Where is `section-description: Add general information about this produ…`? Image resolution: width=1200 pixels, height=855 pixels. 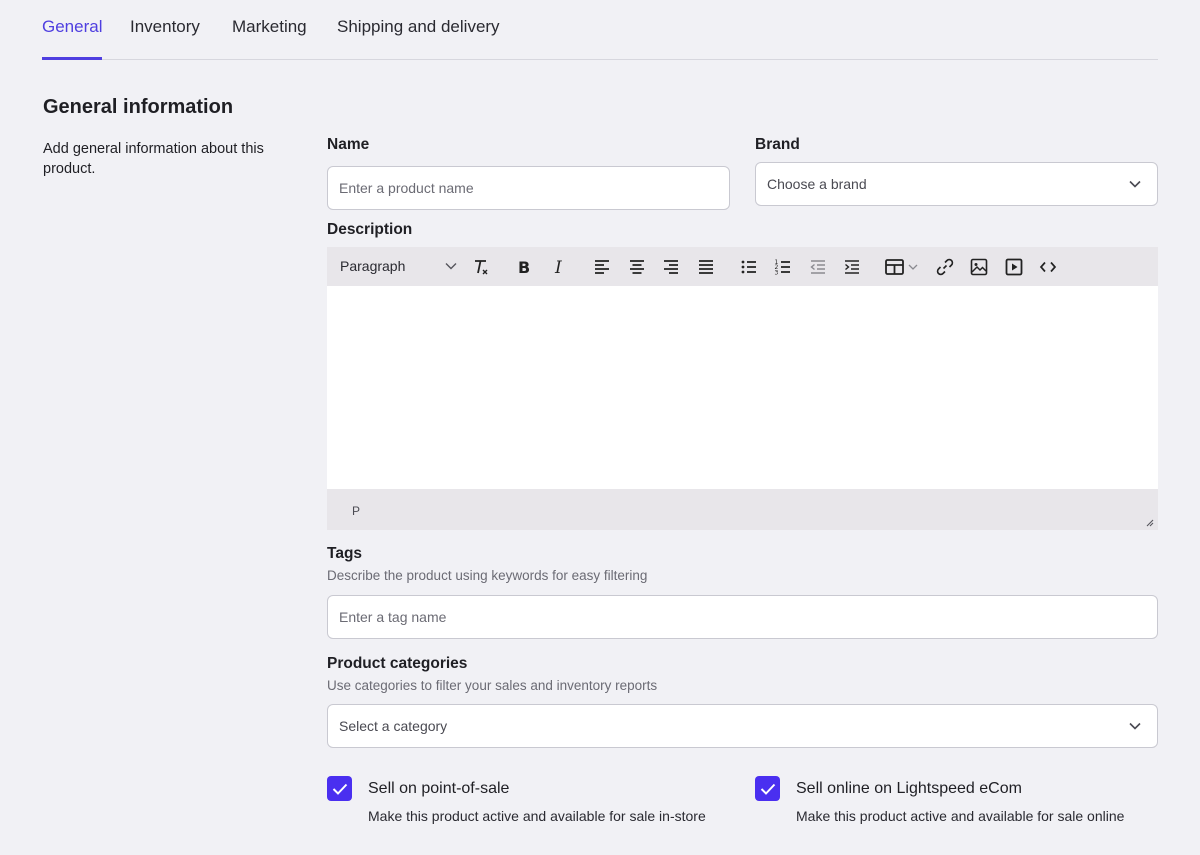 section-description: Add general information about this produ… is located at coordinates (153, 159).